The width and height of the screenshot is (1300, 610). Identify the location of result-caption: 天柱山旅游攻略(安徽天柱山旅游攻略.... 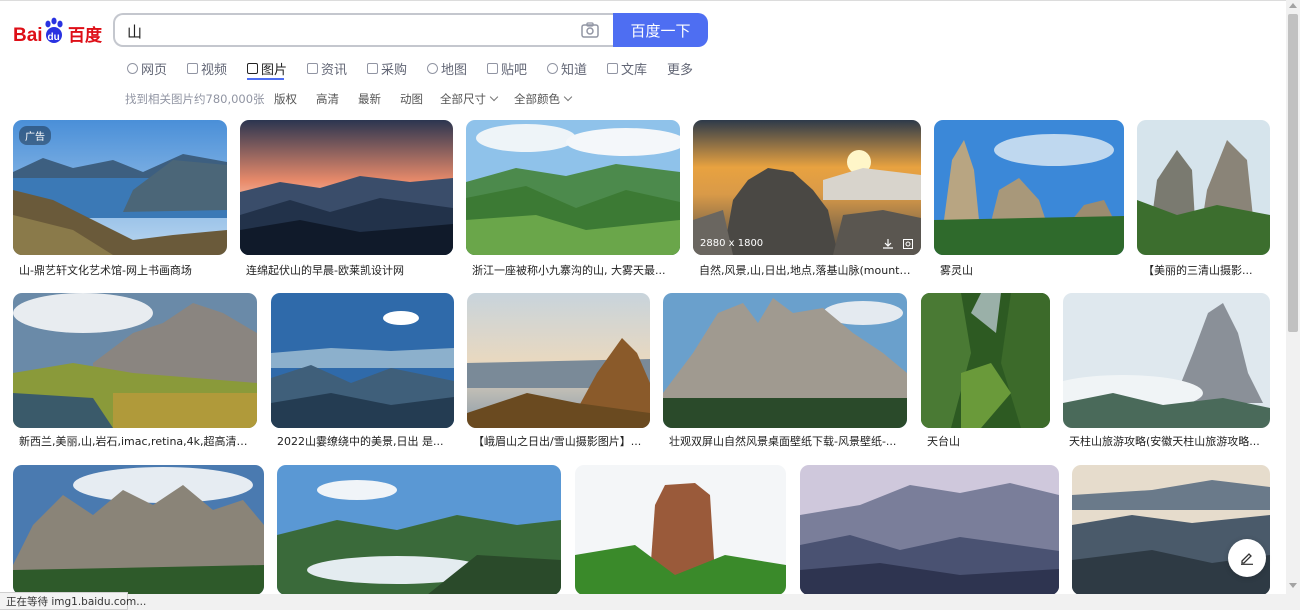
(1167, 441).